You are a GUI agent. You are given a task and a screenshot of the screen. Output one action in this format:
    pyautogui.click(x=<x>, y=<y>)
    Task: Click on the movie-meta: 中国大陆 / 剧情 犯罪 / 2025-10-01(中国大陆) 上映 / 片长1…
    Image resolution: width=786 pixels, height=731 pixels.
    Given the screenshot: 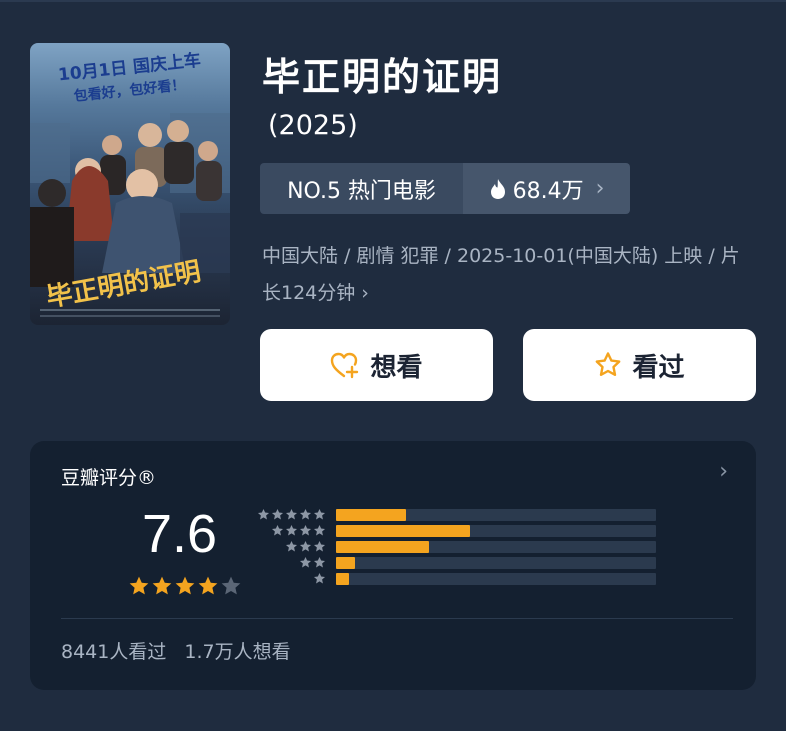 What is the action you would take?
    pyautogui.click(x=507, y=275)
    